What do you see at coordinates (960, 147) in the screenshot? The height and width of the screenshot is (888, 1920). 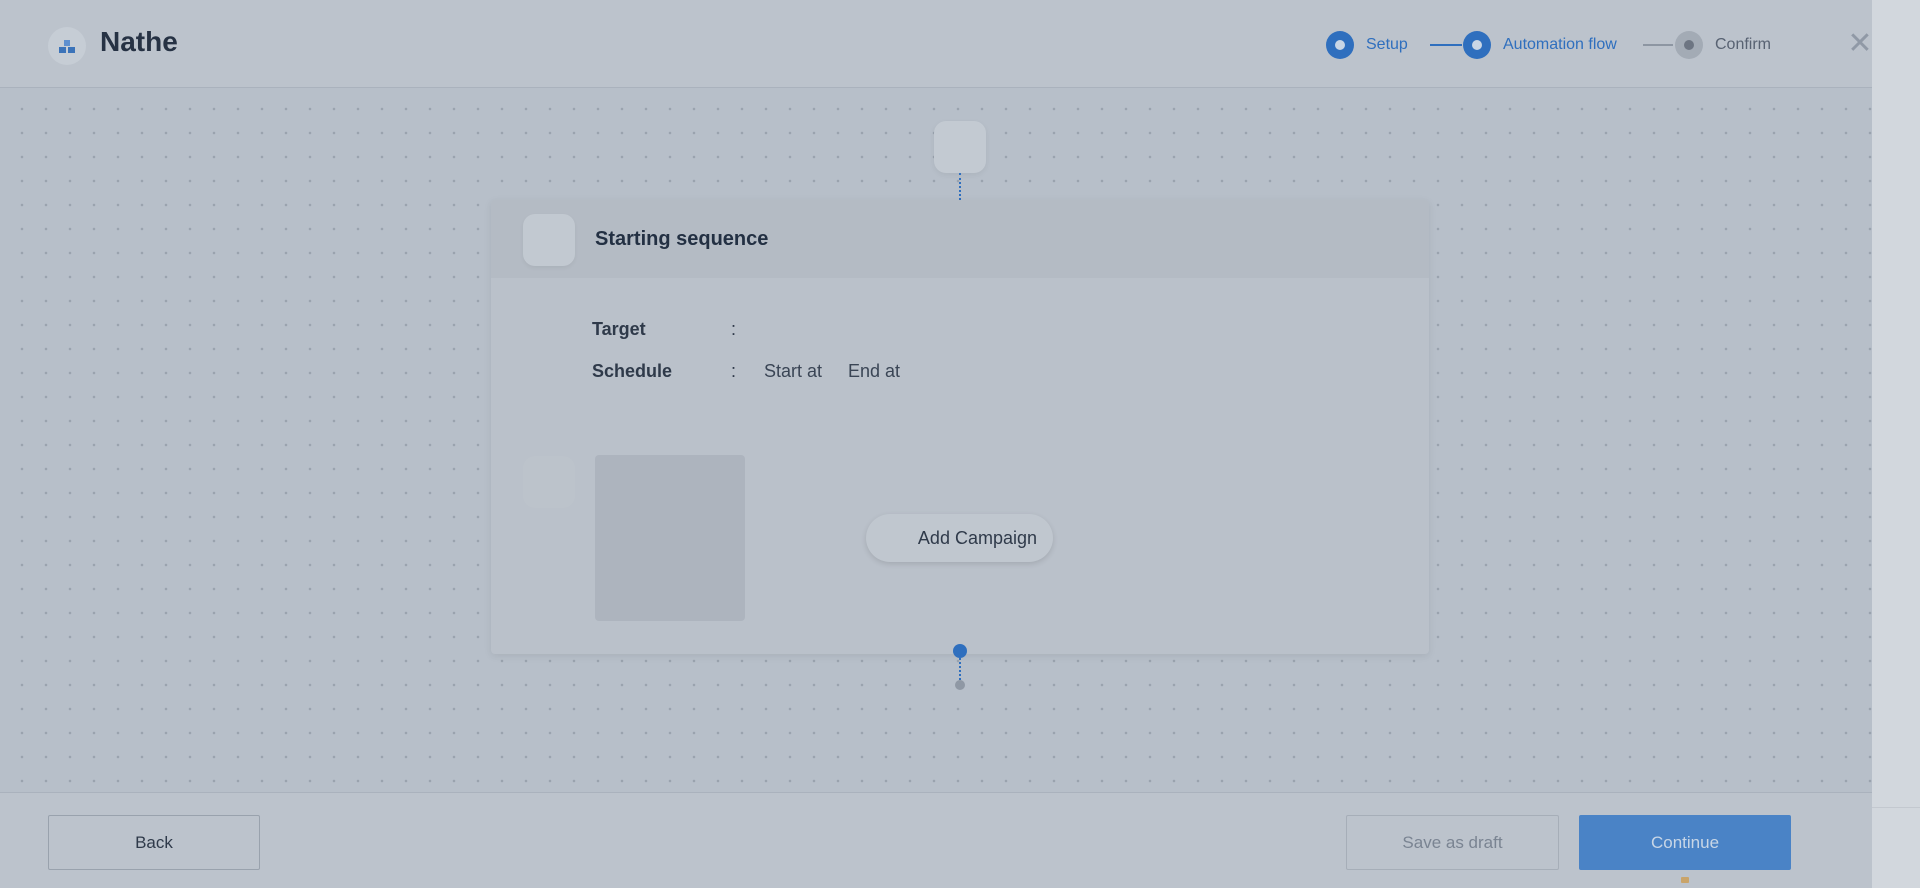 I see `trigger-node` at bounding box center [960, 147].